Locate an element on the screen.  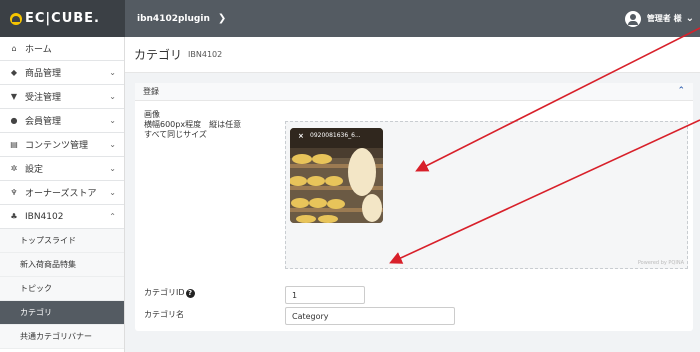
category-id-label-text: カテゴリID is located at coordinates (164, 292).